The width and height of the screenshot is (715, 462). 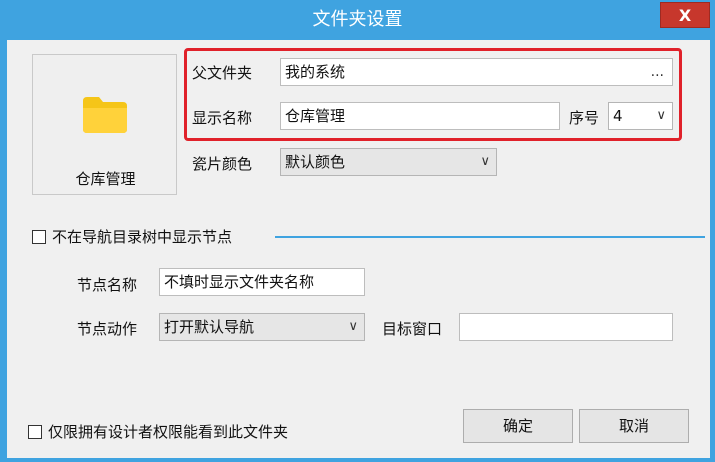 What do you see at coordinates (315, 162) in the screenshot?
I see `tile-color-value: 默认颜色` at bounding box center [315, 162].